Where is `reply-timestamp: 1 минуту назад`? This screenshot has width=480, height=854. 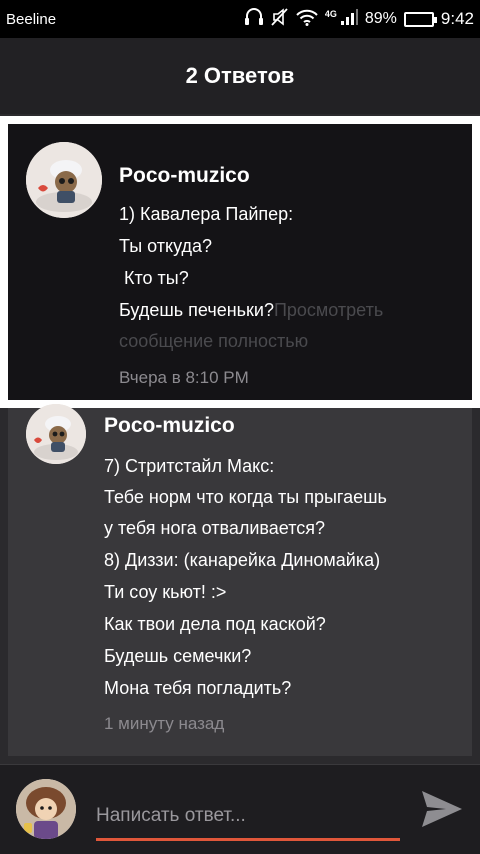 reply-timestamp: 1 минуту назад is located at coordinates (164, 723).